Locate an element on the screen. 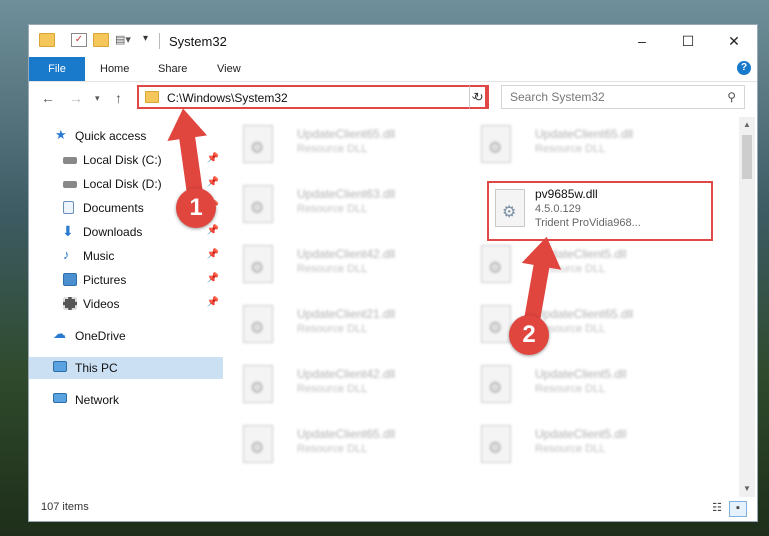 This screenshot has width=769, height=536. file-item: UpdateClient63.dll Resource DLL is located at coordinates (333, 205).